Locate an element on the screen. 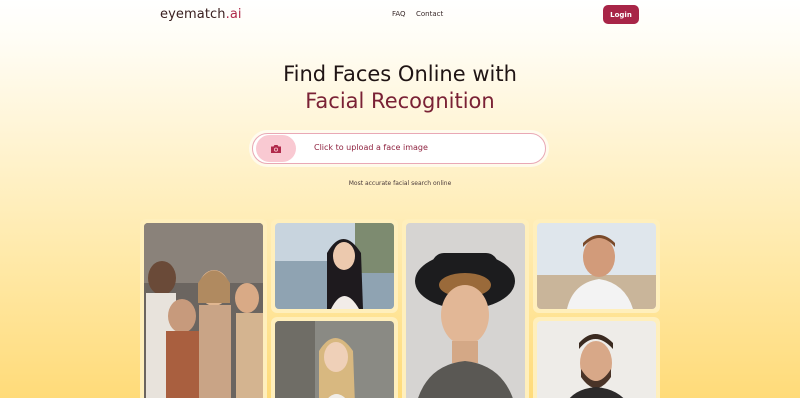  top-nav: eyematch.ai FAQ Contact Login is located at coordinates (400, 15).